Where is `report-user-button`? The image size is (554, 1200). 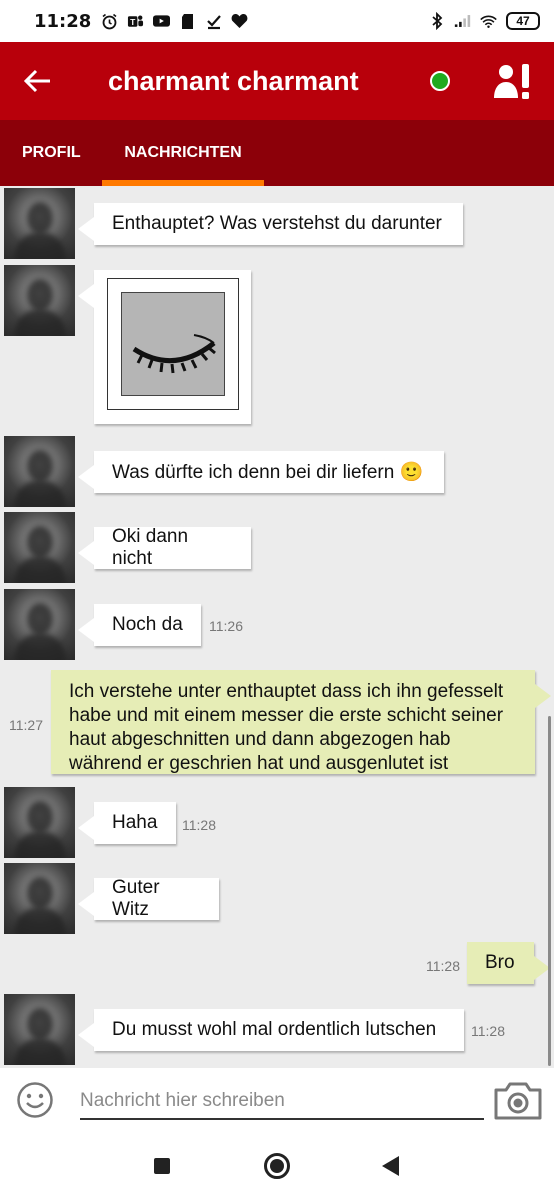 report-user-button is located at coordinates (514, 82).